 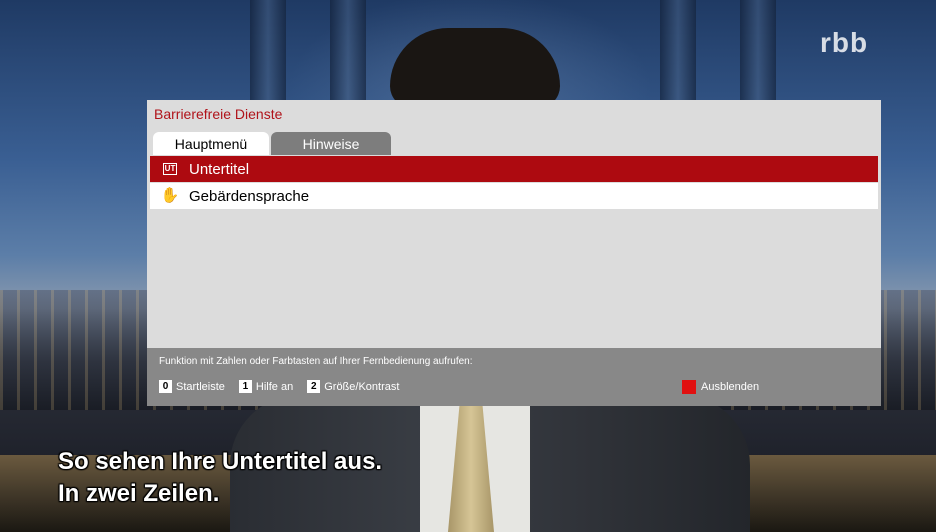 I want to click on key-0-badge: 0, so click(x=165, y=386).